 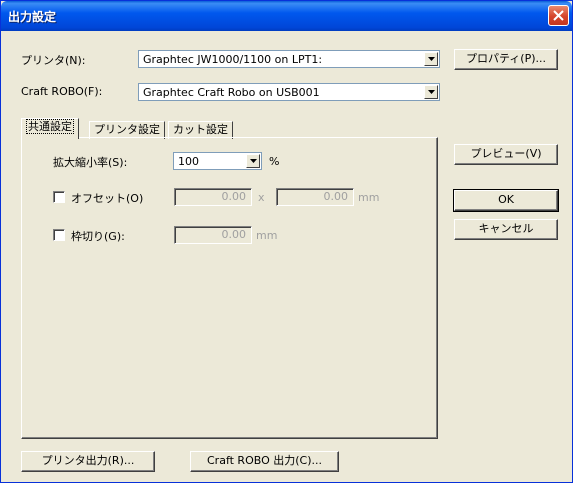 I want to click on frame-cut-unit: mm, so click(x=267, y=235).